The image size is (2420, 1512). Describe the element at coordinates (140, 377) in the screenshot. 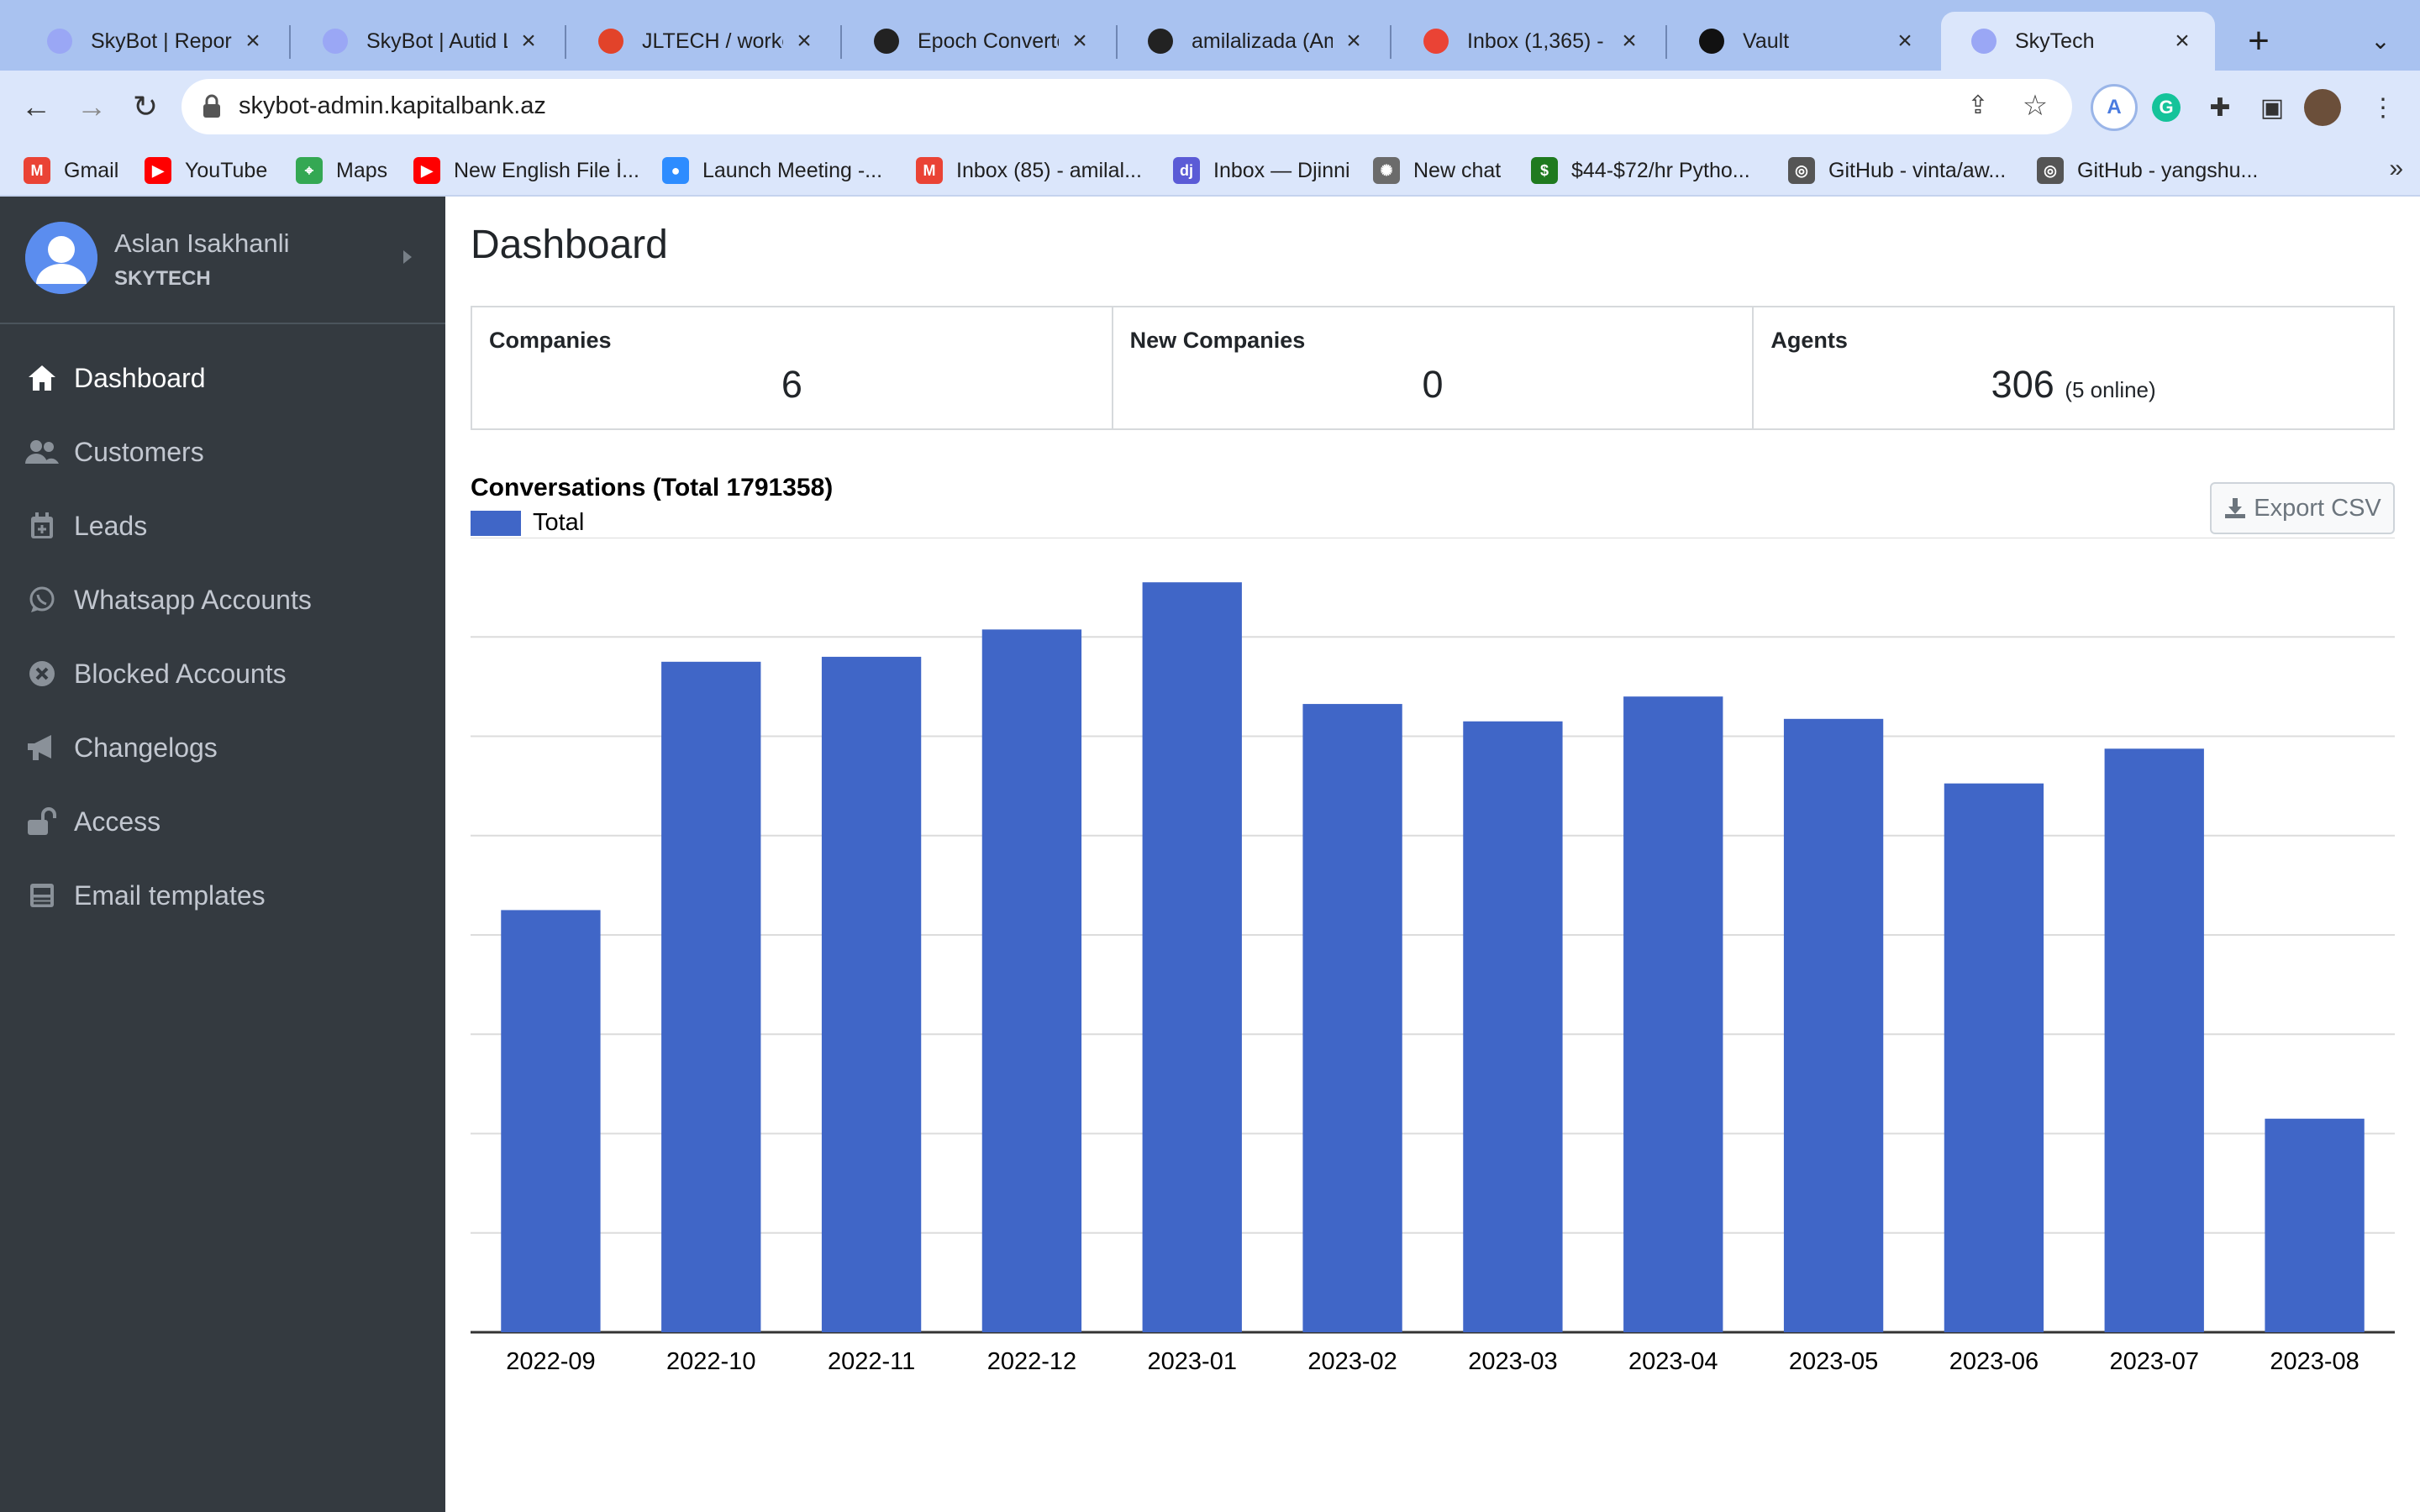

I see `sidebar-item-label: Dashboard` at that location.